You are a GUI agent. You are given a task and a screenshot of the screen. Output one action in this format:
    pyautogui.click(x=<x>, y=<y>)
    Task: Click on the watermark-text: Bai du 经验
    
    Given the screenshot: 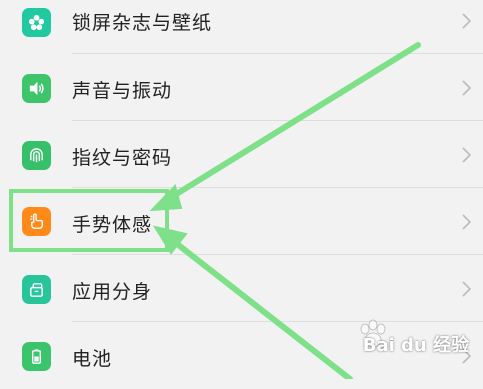 What is the action you would take?
    pyautogui.click(x=415, y=345)
    